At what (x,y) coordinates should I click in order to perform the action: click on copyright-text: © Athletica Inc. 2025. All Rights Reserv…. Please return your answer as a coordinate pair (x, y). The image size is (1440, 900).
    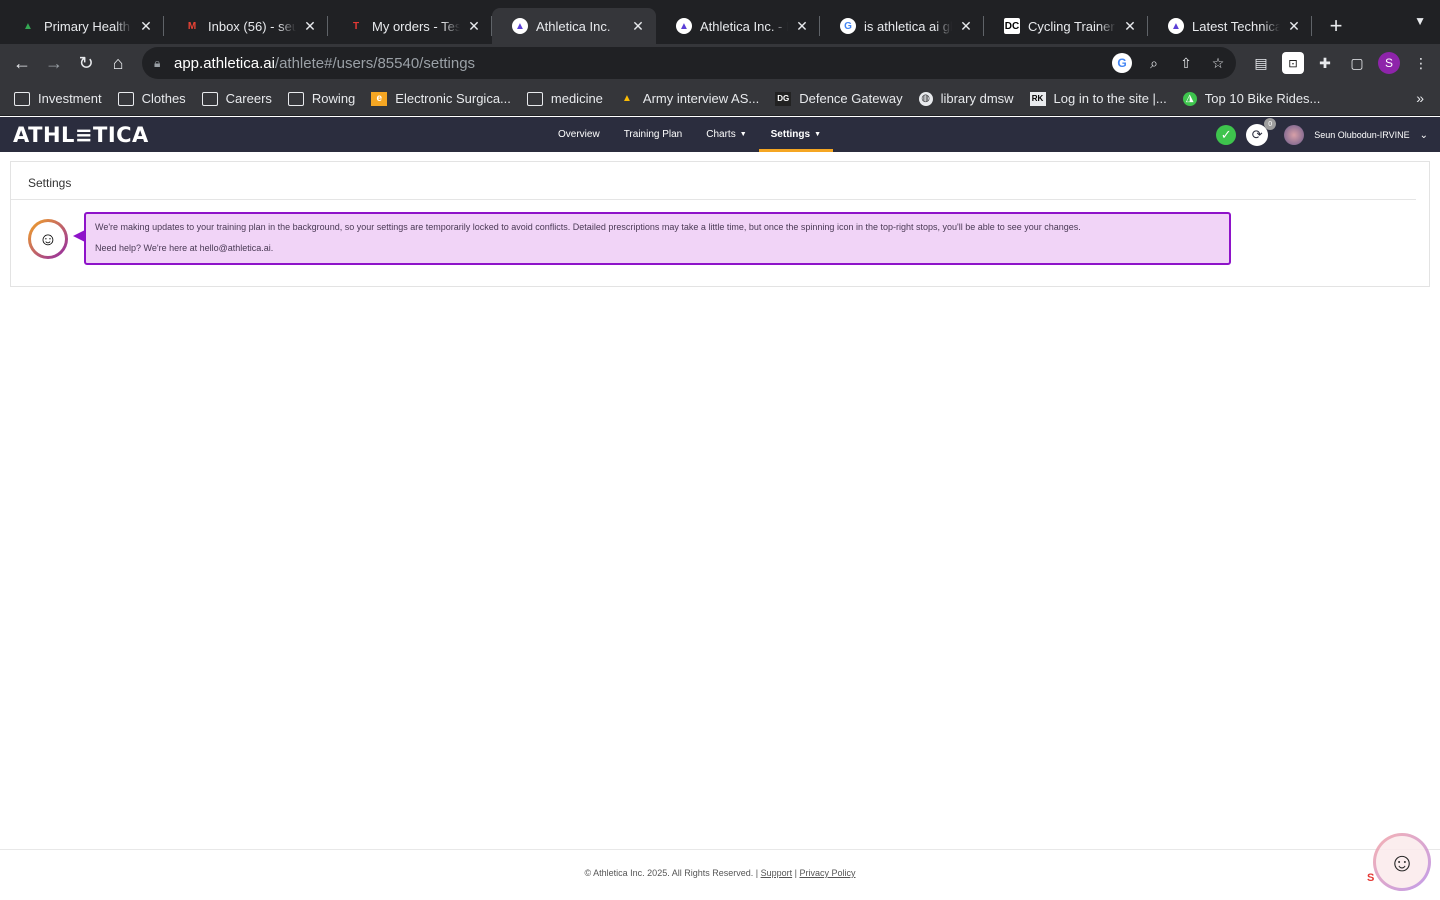
    Looking at the image, I should click on (669, 873).